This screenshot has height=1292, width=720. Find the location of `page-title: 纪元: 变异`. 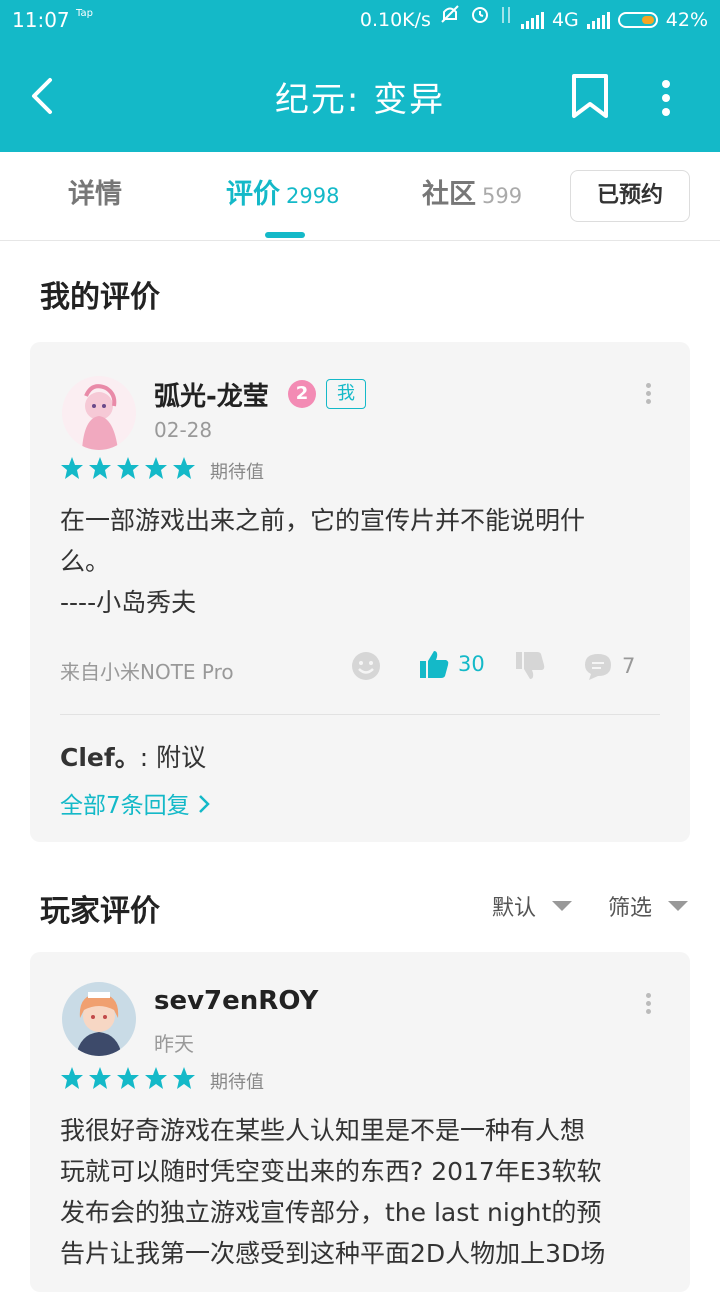

page-title: 纪元: 变异 is located at coordinates (360, 100).